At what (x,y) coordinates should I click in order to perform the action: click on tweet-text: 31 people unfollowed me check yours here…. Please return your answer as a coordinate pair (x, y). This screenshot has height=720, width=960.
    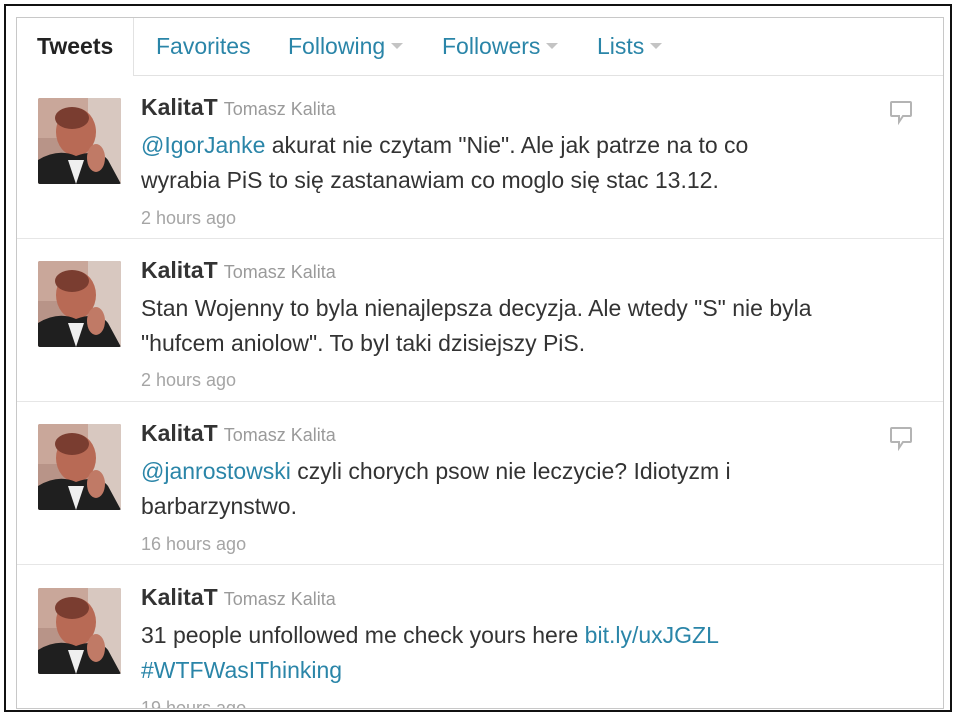
    Looking at the image, I should click on (531, 653).